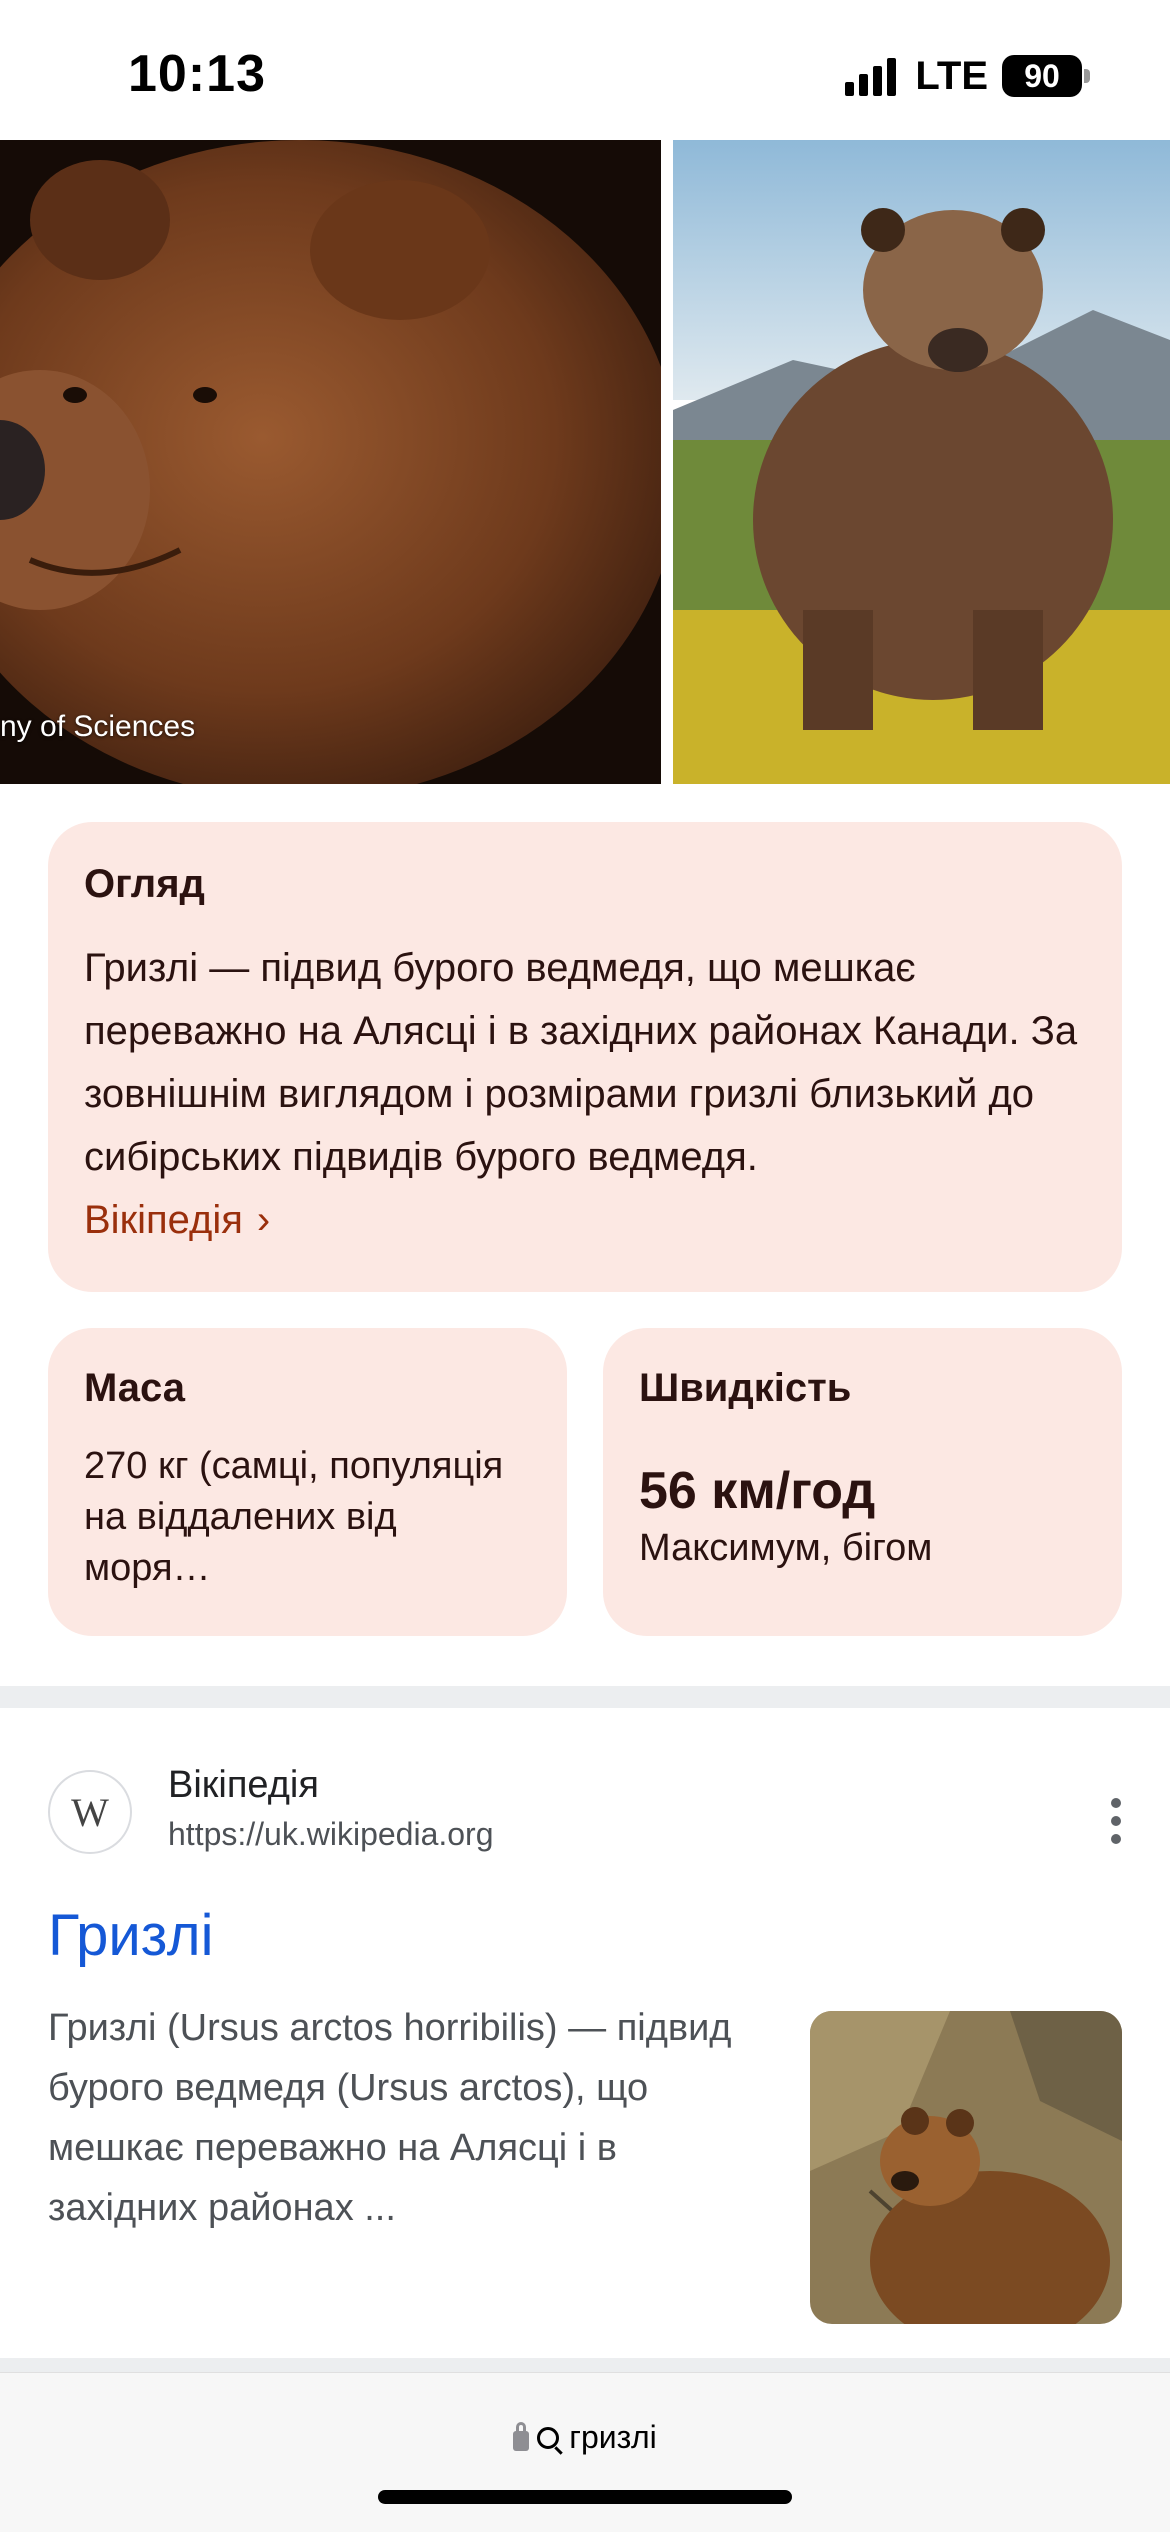 This screenshot has height=2532, width=1170. I want to click on bear-head-photo, so click(330, 462).